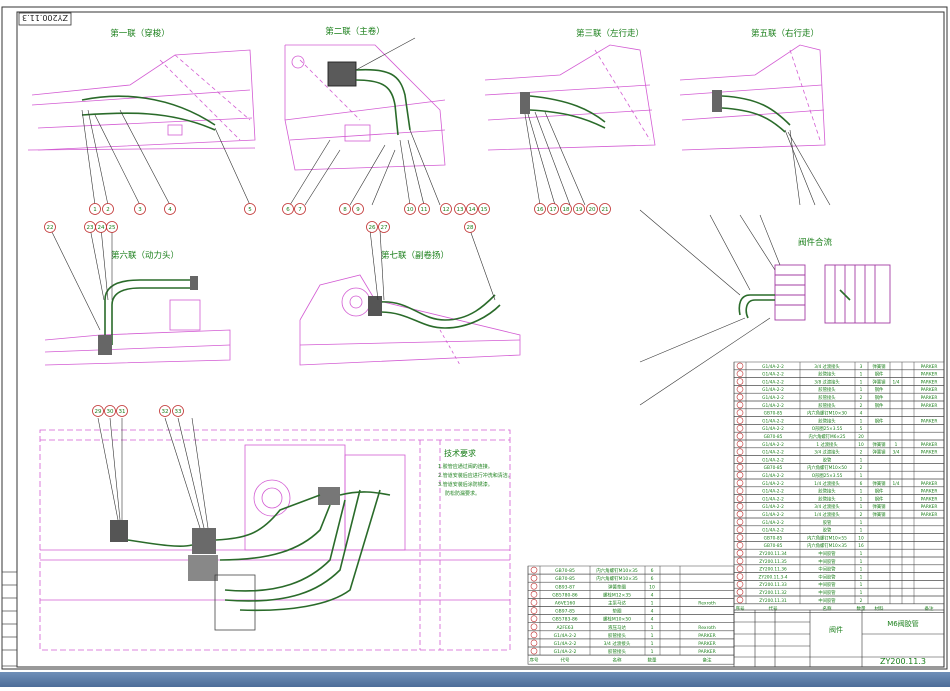  What do you see at coordinates (45, 17) in the screenshot?
I see `corner-code: ZY200.11.3` at bounding box center [45, 17].